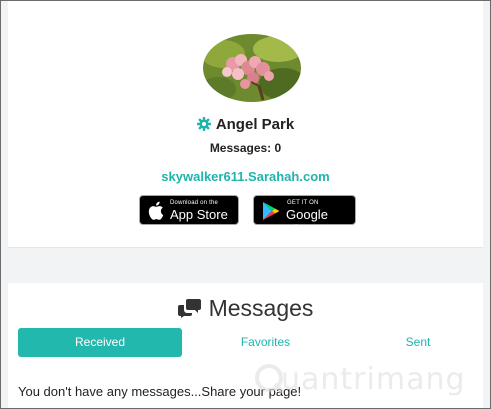 The height and width of the screenshot is (409, 491). What do you see at coordinates (307, 222) in the screenshot?
I see `google-play-big-text: Google Play` at bounding box center [307, 222].